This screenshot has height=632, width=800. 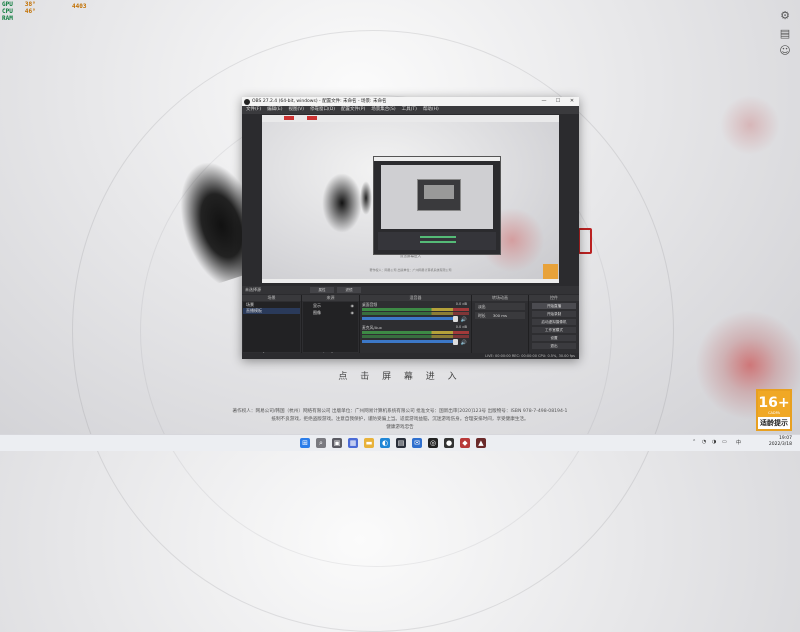 What do you see at coordinates (369, 443) in the screenshot?
I see `file-explorer-icon: ▬` at bounding box center [369, 443].